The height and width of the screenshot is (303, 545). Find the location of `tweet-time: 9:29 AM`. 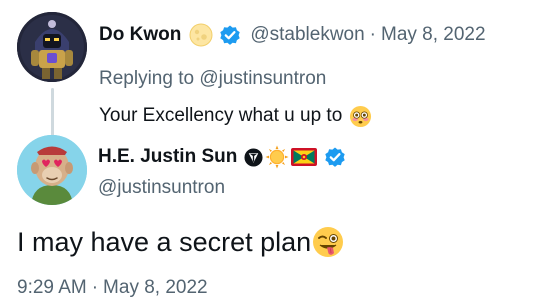

tweet-time: 9:29 AM is located at coordinates (52, 287).